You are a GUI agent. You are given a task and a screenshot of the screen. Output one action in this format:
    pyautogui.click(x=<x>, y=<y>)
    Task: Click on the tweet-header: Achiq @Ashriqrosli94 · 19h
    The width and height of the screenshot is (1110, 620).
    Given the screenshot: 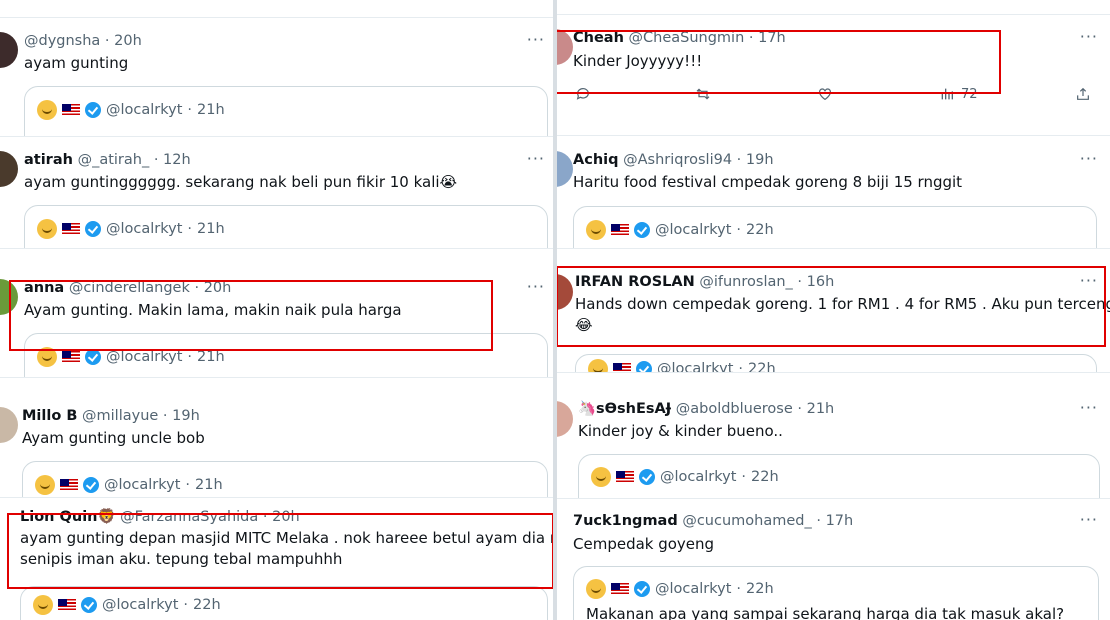 What is the action you would take?
    pyautogui.click(x=673, y=160)
    